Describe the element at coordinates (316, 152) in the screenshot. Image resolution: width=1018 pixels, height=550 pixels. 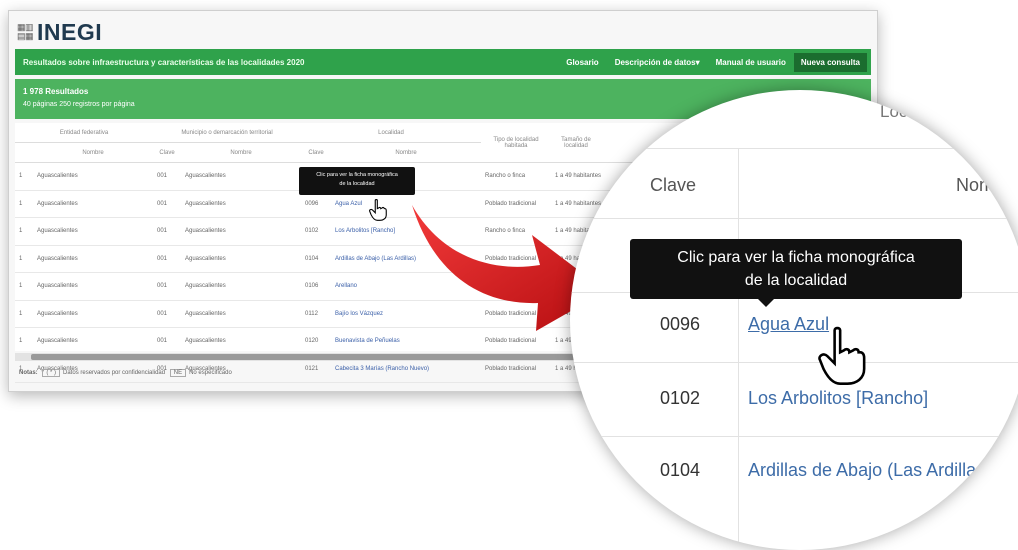
I see `subheader-localidad-clave: Clave` at that location.